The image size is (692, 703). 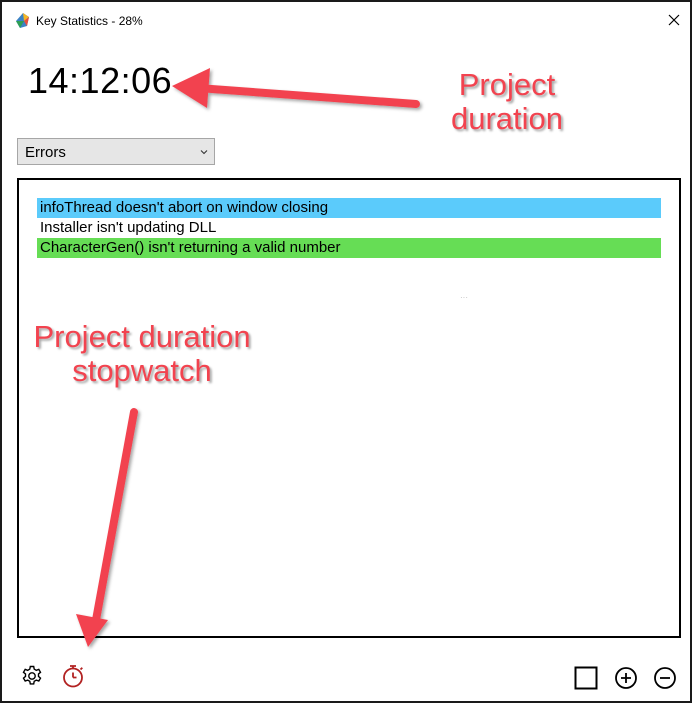 What do you see at coordinates (346, 19) in the screenshot?
I see `title-bar: Key Statistics - 28%` at bounding box center [346, 19].